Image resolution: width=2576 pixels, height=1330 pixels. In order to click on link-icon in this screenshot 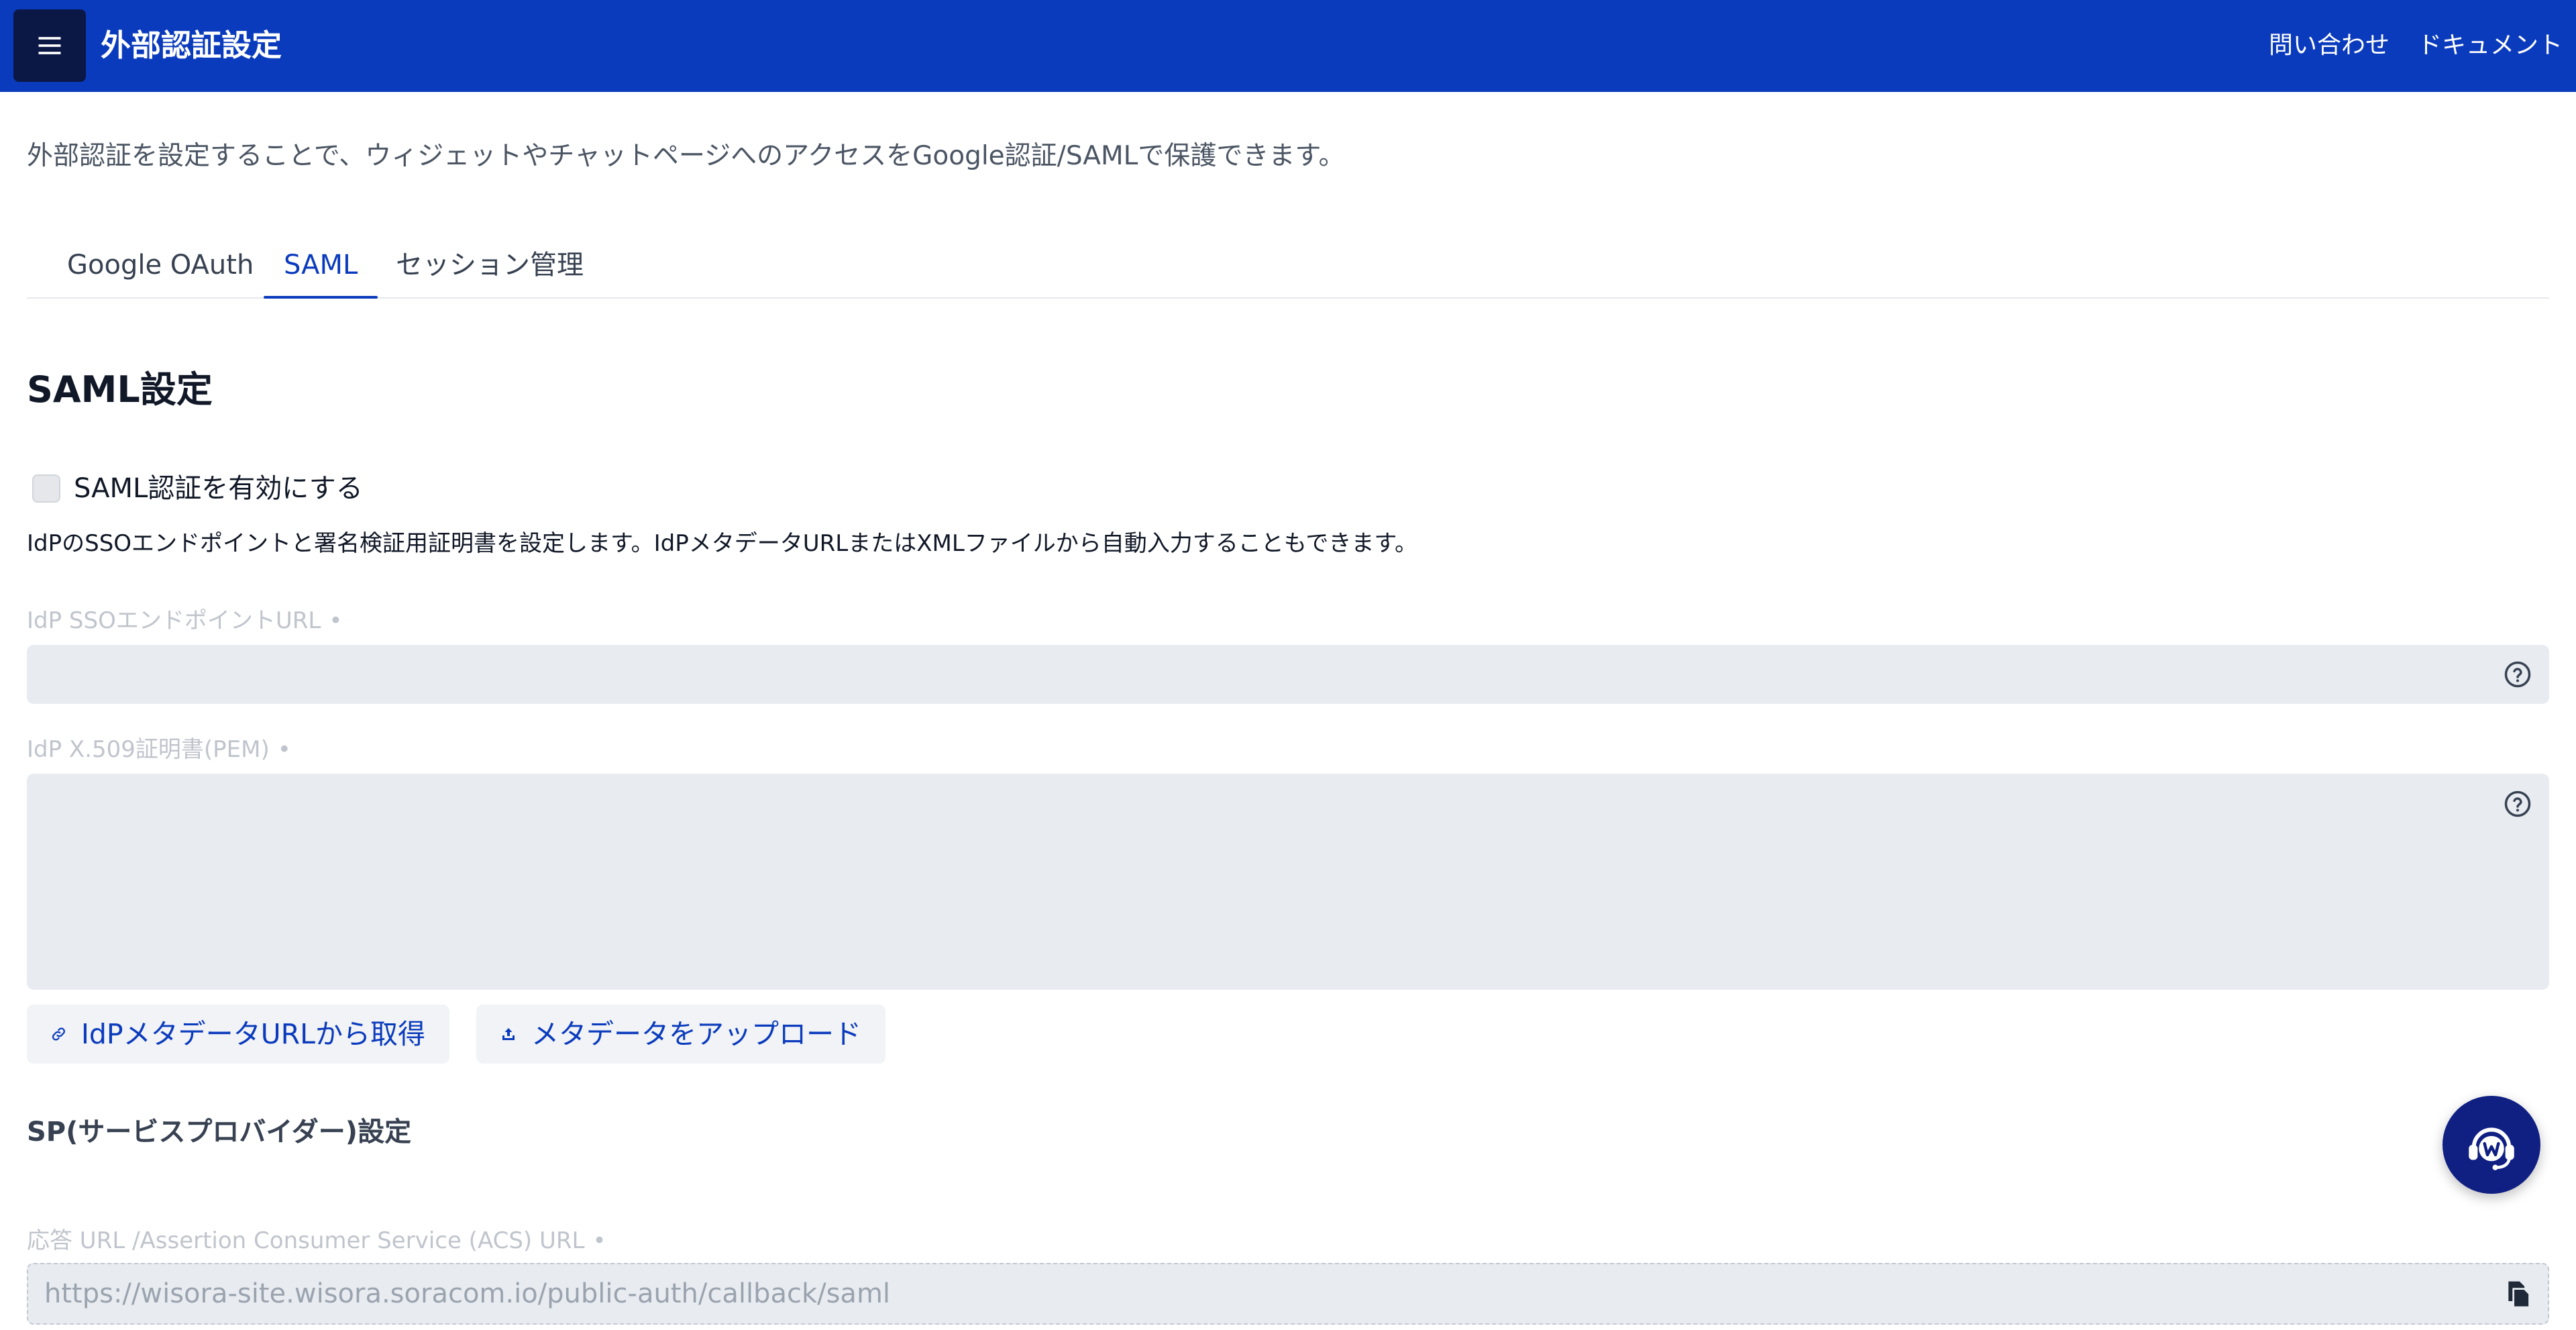, I will do `click(58, 1034)`.